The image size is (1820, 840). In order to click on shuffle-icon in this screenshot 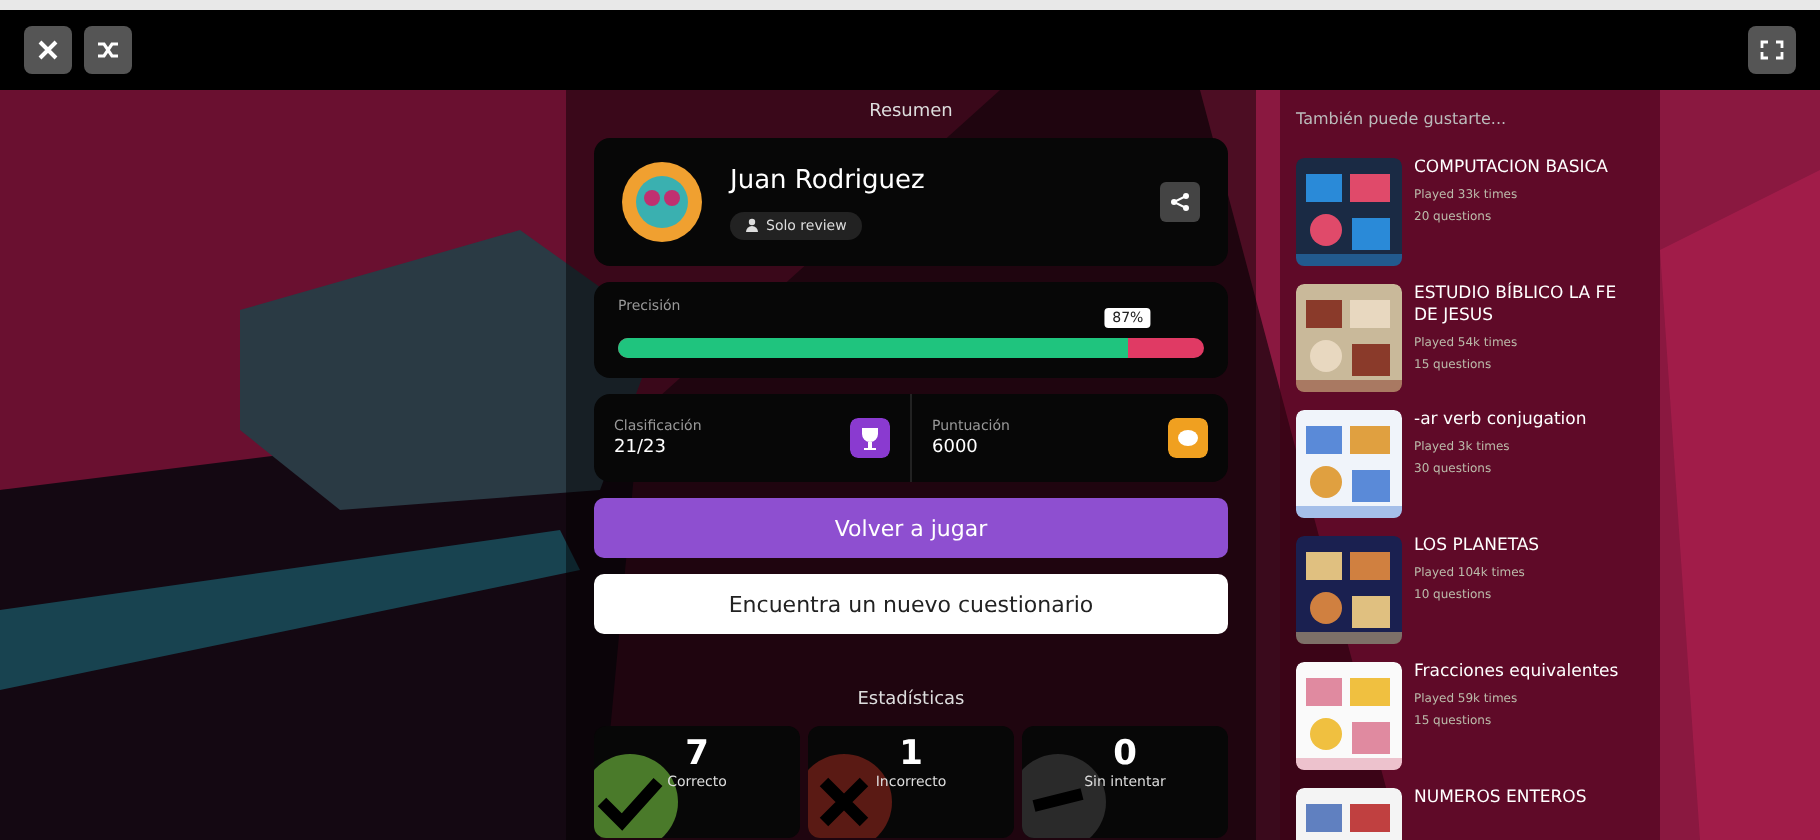, I will do `click(108, 50)`.